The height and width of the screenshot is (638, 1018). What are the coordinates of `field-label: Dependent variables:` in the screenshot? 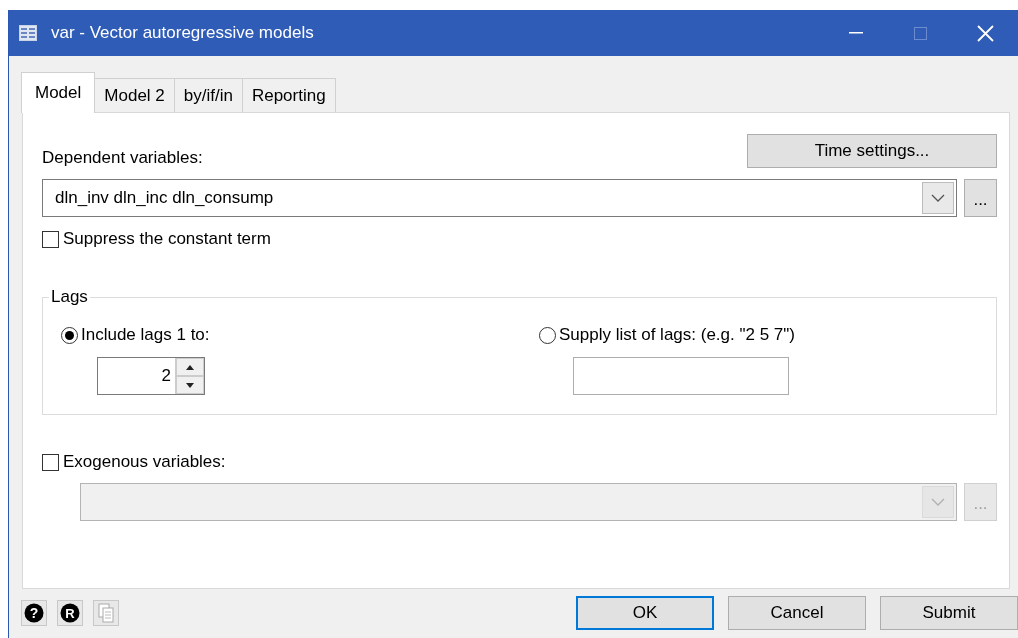 It's located at (122, 158).